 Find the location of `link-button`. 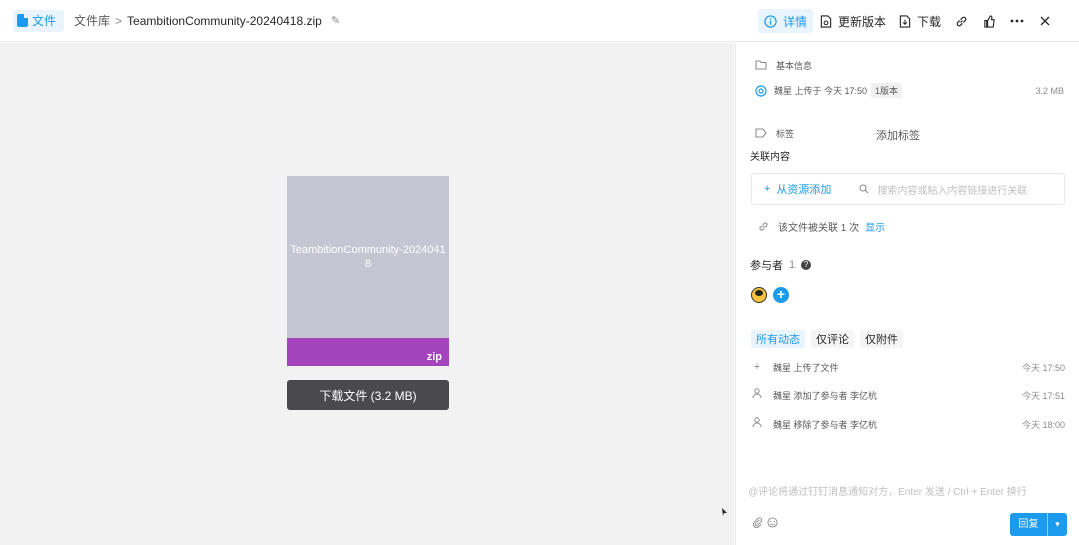

link-button is located at coordinates (961, 21).